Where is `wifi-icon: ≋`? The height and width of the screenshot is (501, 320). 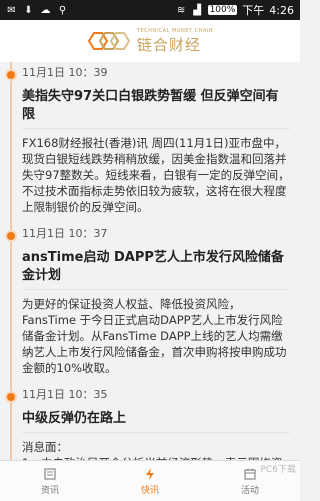
wifi-icon: ≋ is located at coordinates (181, 10).